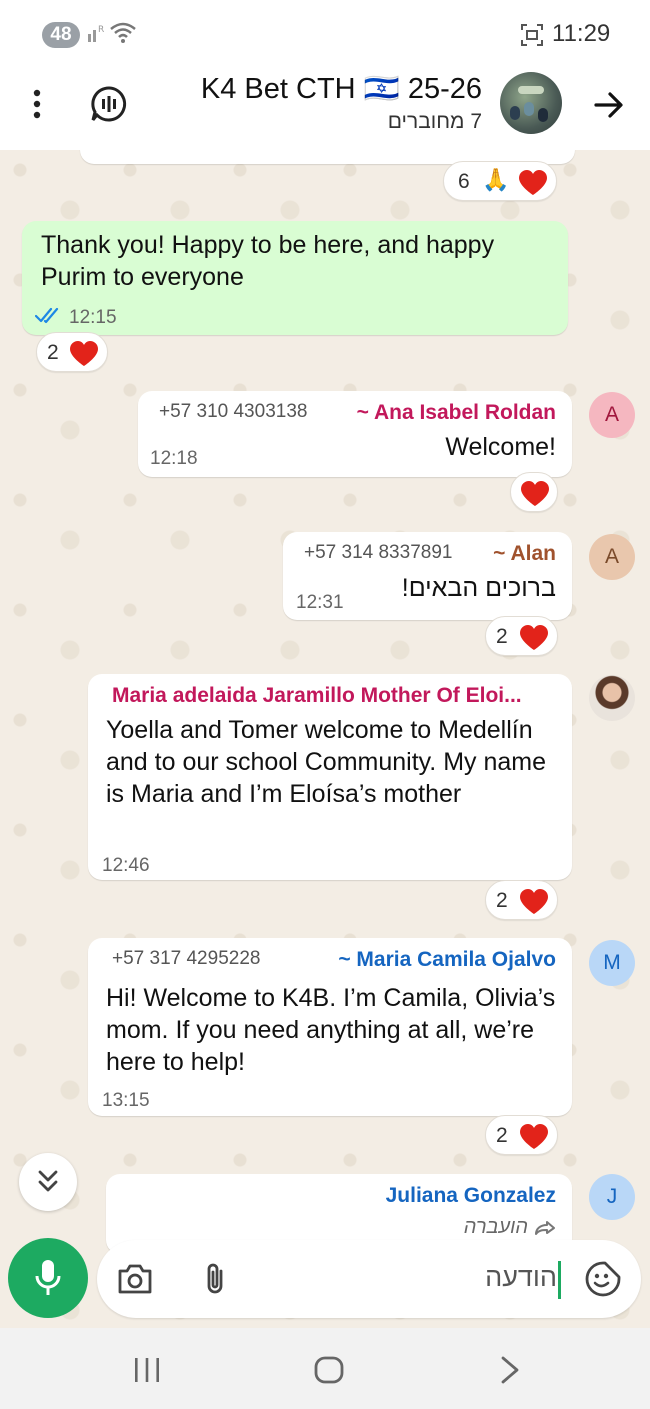 The image size is (650, 1409). What do you see at coordinates (524, 554) in the screenshot?
I see `sender-name: ~ Alan` at bounding box center [524, 554].